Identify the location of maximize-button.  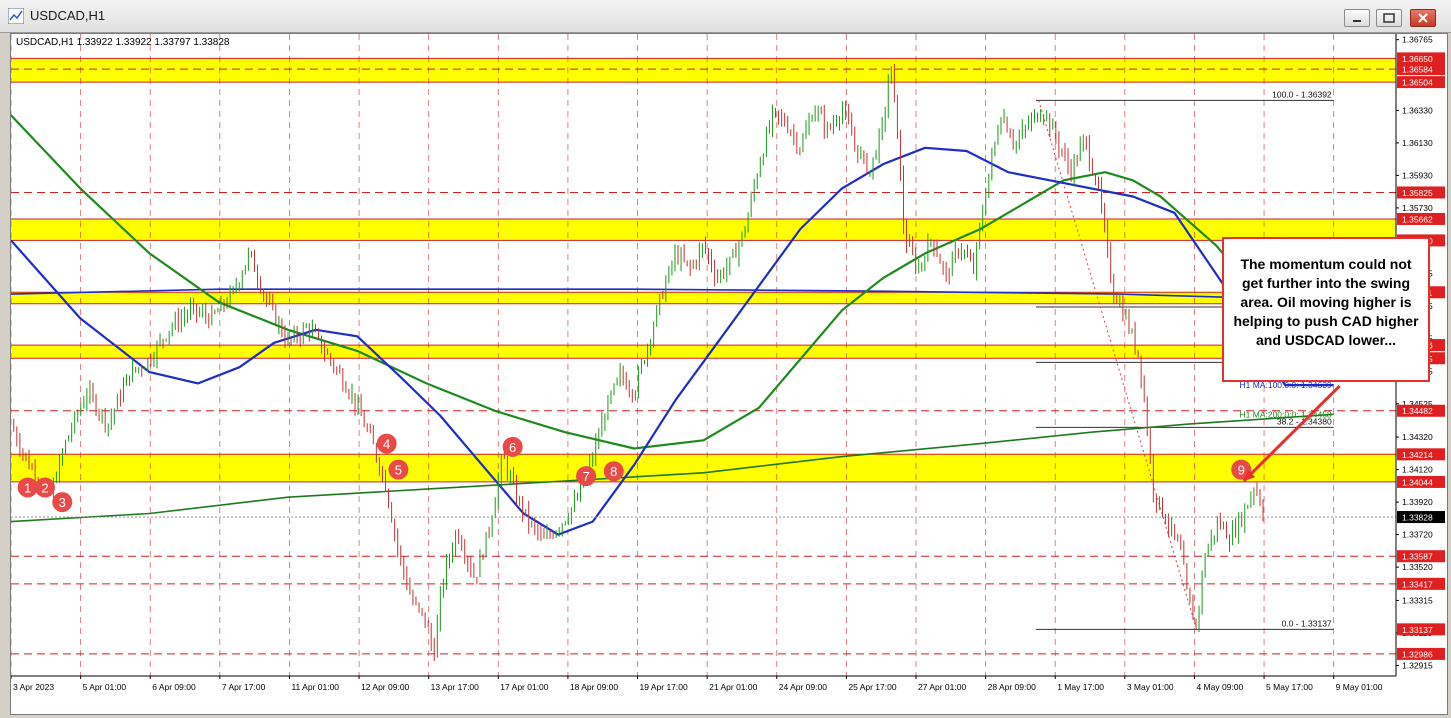
(1389, 18).